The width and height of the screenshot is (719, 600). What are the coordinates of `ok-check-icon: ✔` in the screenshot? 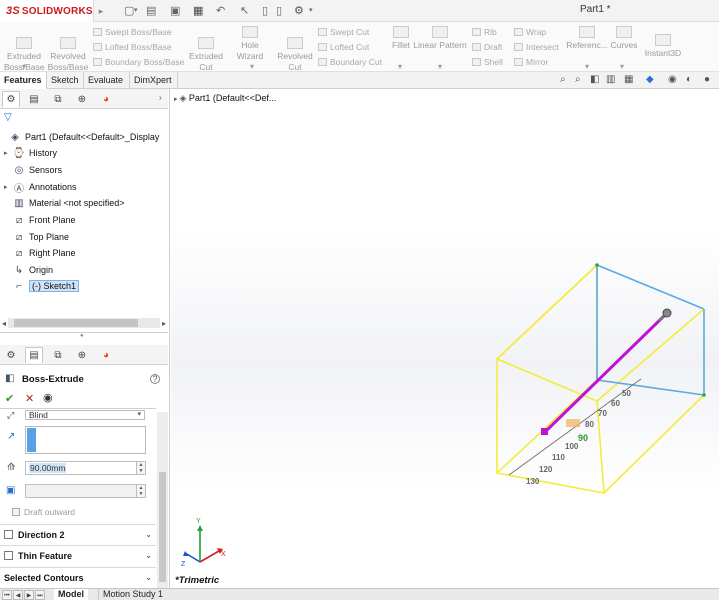 It's located at (9, 398).